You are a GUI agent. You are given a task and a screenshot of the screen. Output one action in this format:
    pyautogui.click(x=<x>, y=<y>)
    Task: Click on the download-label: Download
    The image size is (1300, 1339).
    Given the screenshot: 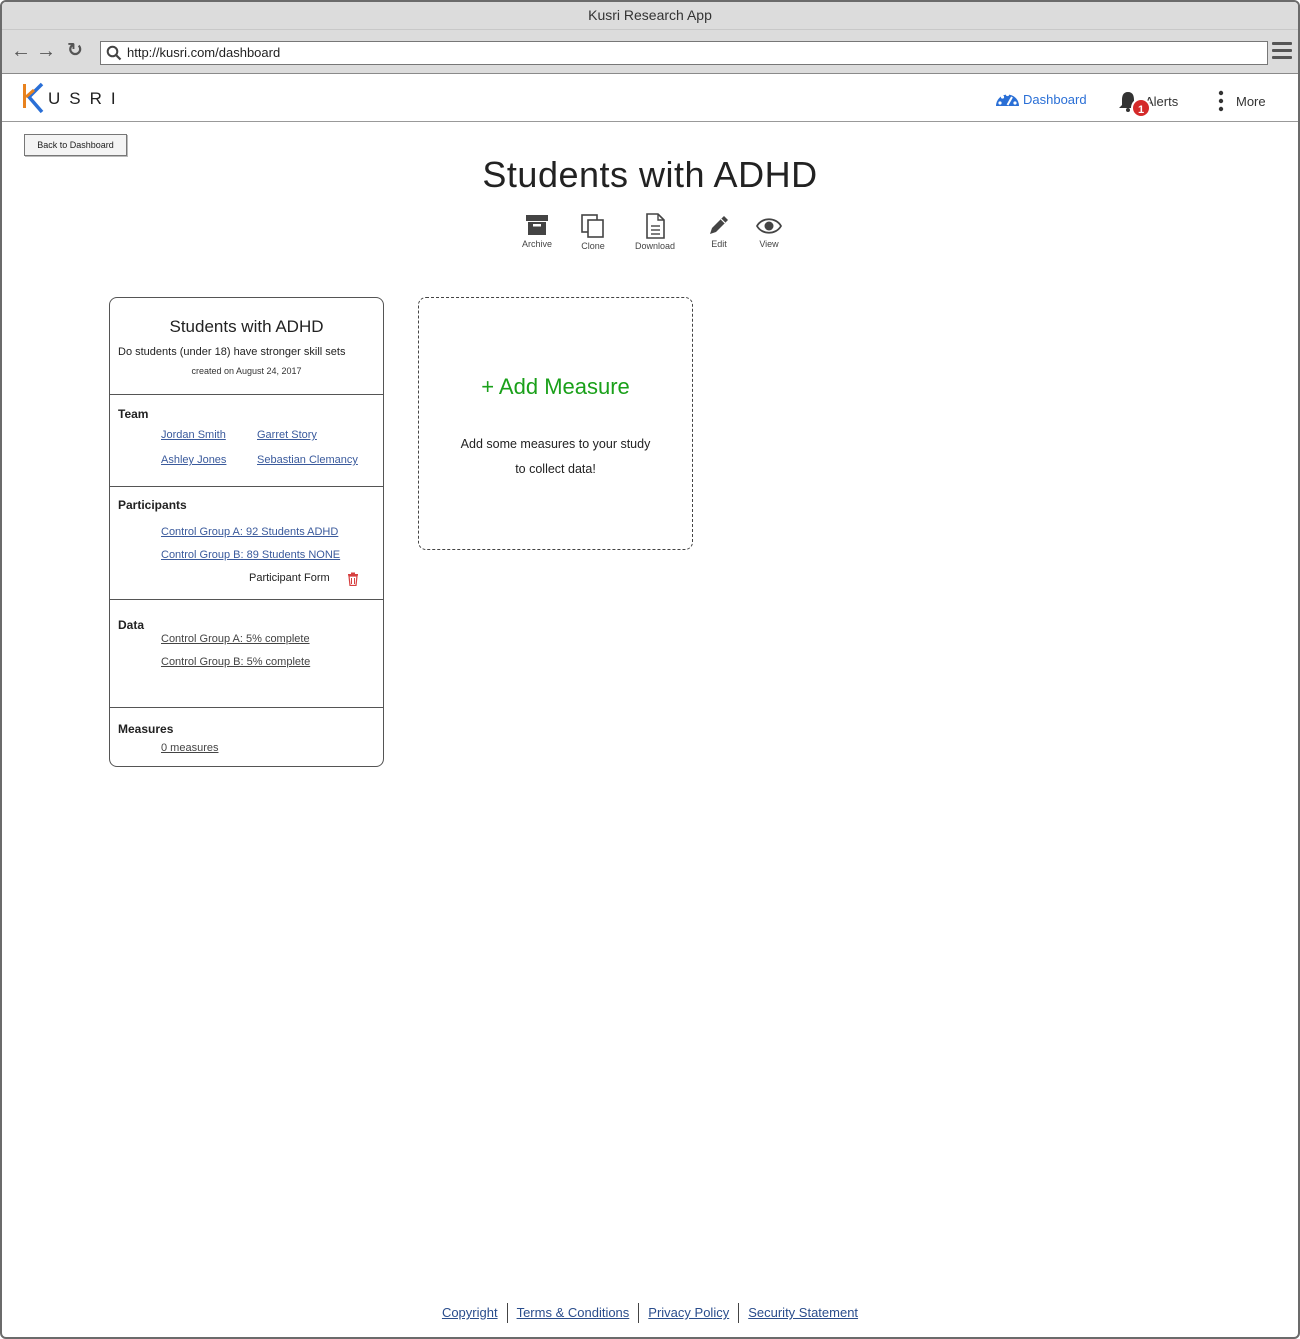 What is the action you would take?
    pyautogui.click(x=655, y=246)
    